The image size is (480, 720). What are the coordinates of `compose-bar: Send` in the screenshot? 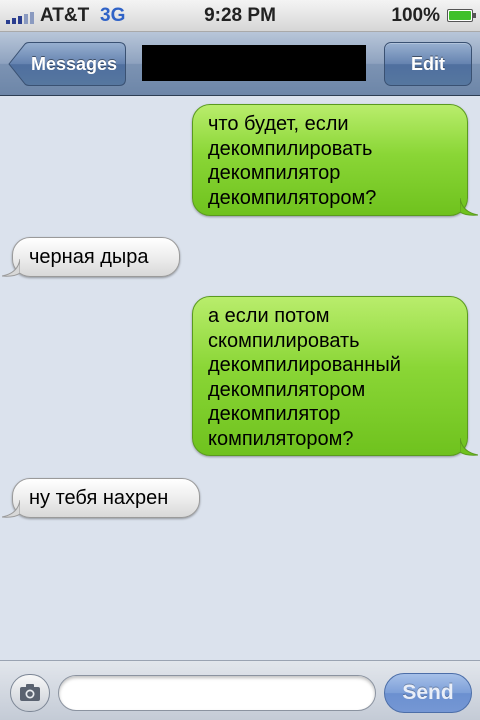 It's located at (240, 690).